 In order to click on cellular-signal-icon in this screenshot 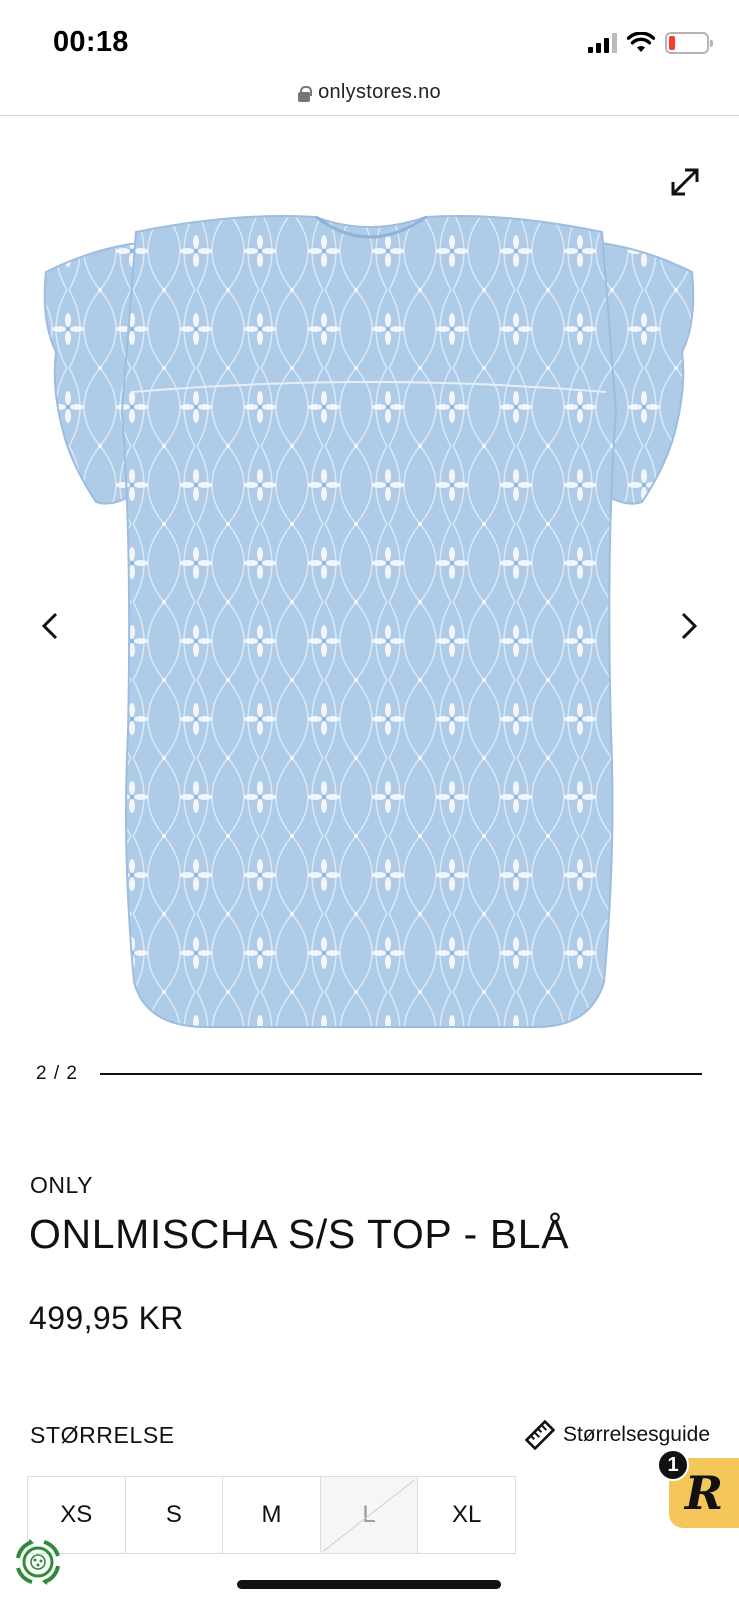, I will do `click(602, 43)`.